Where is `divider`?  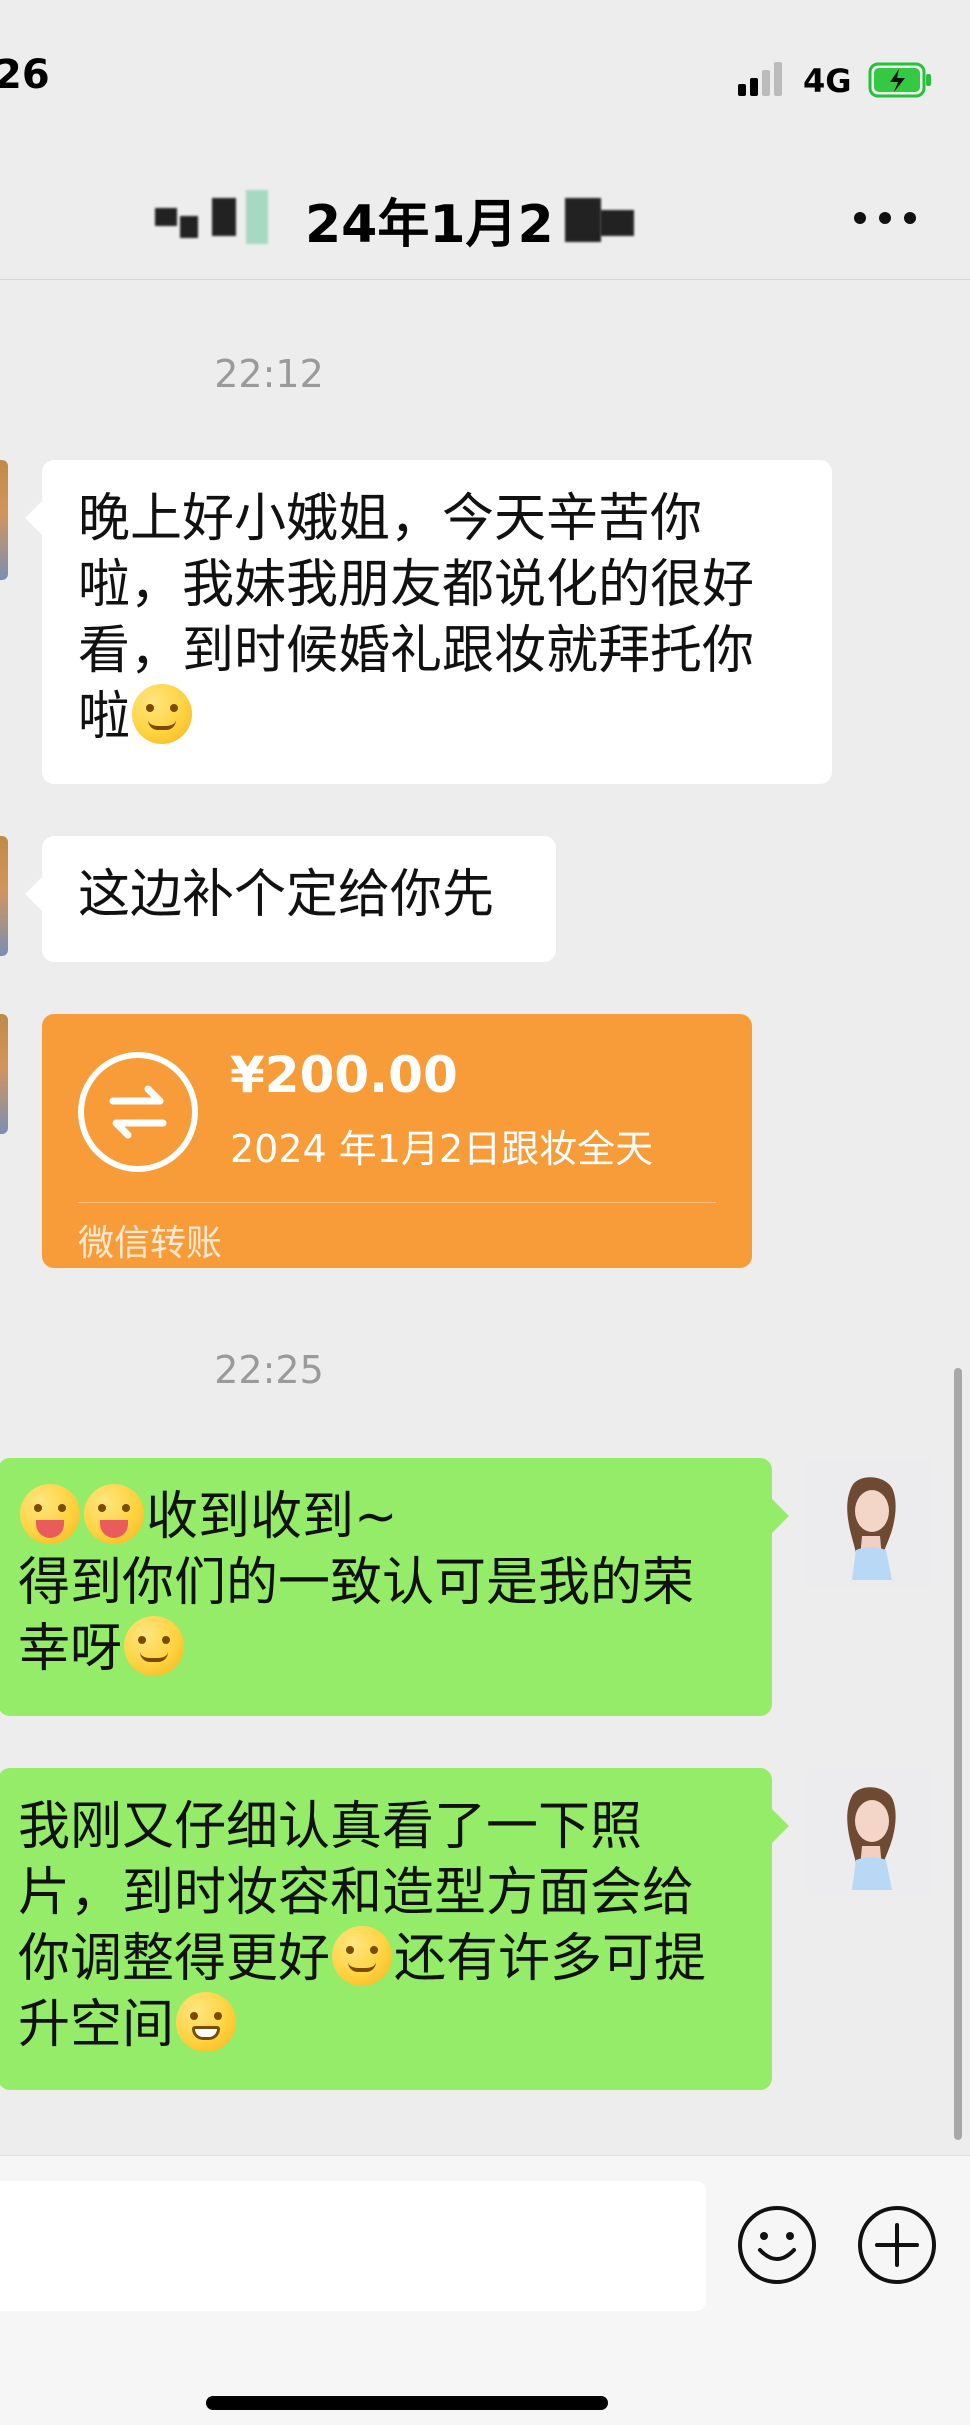 divider is located at coordinates (397, 1202).